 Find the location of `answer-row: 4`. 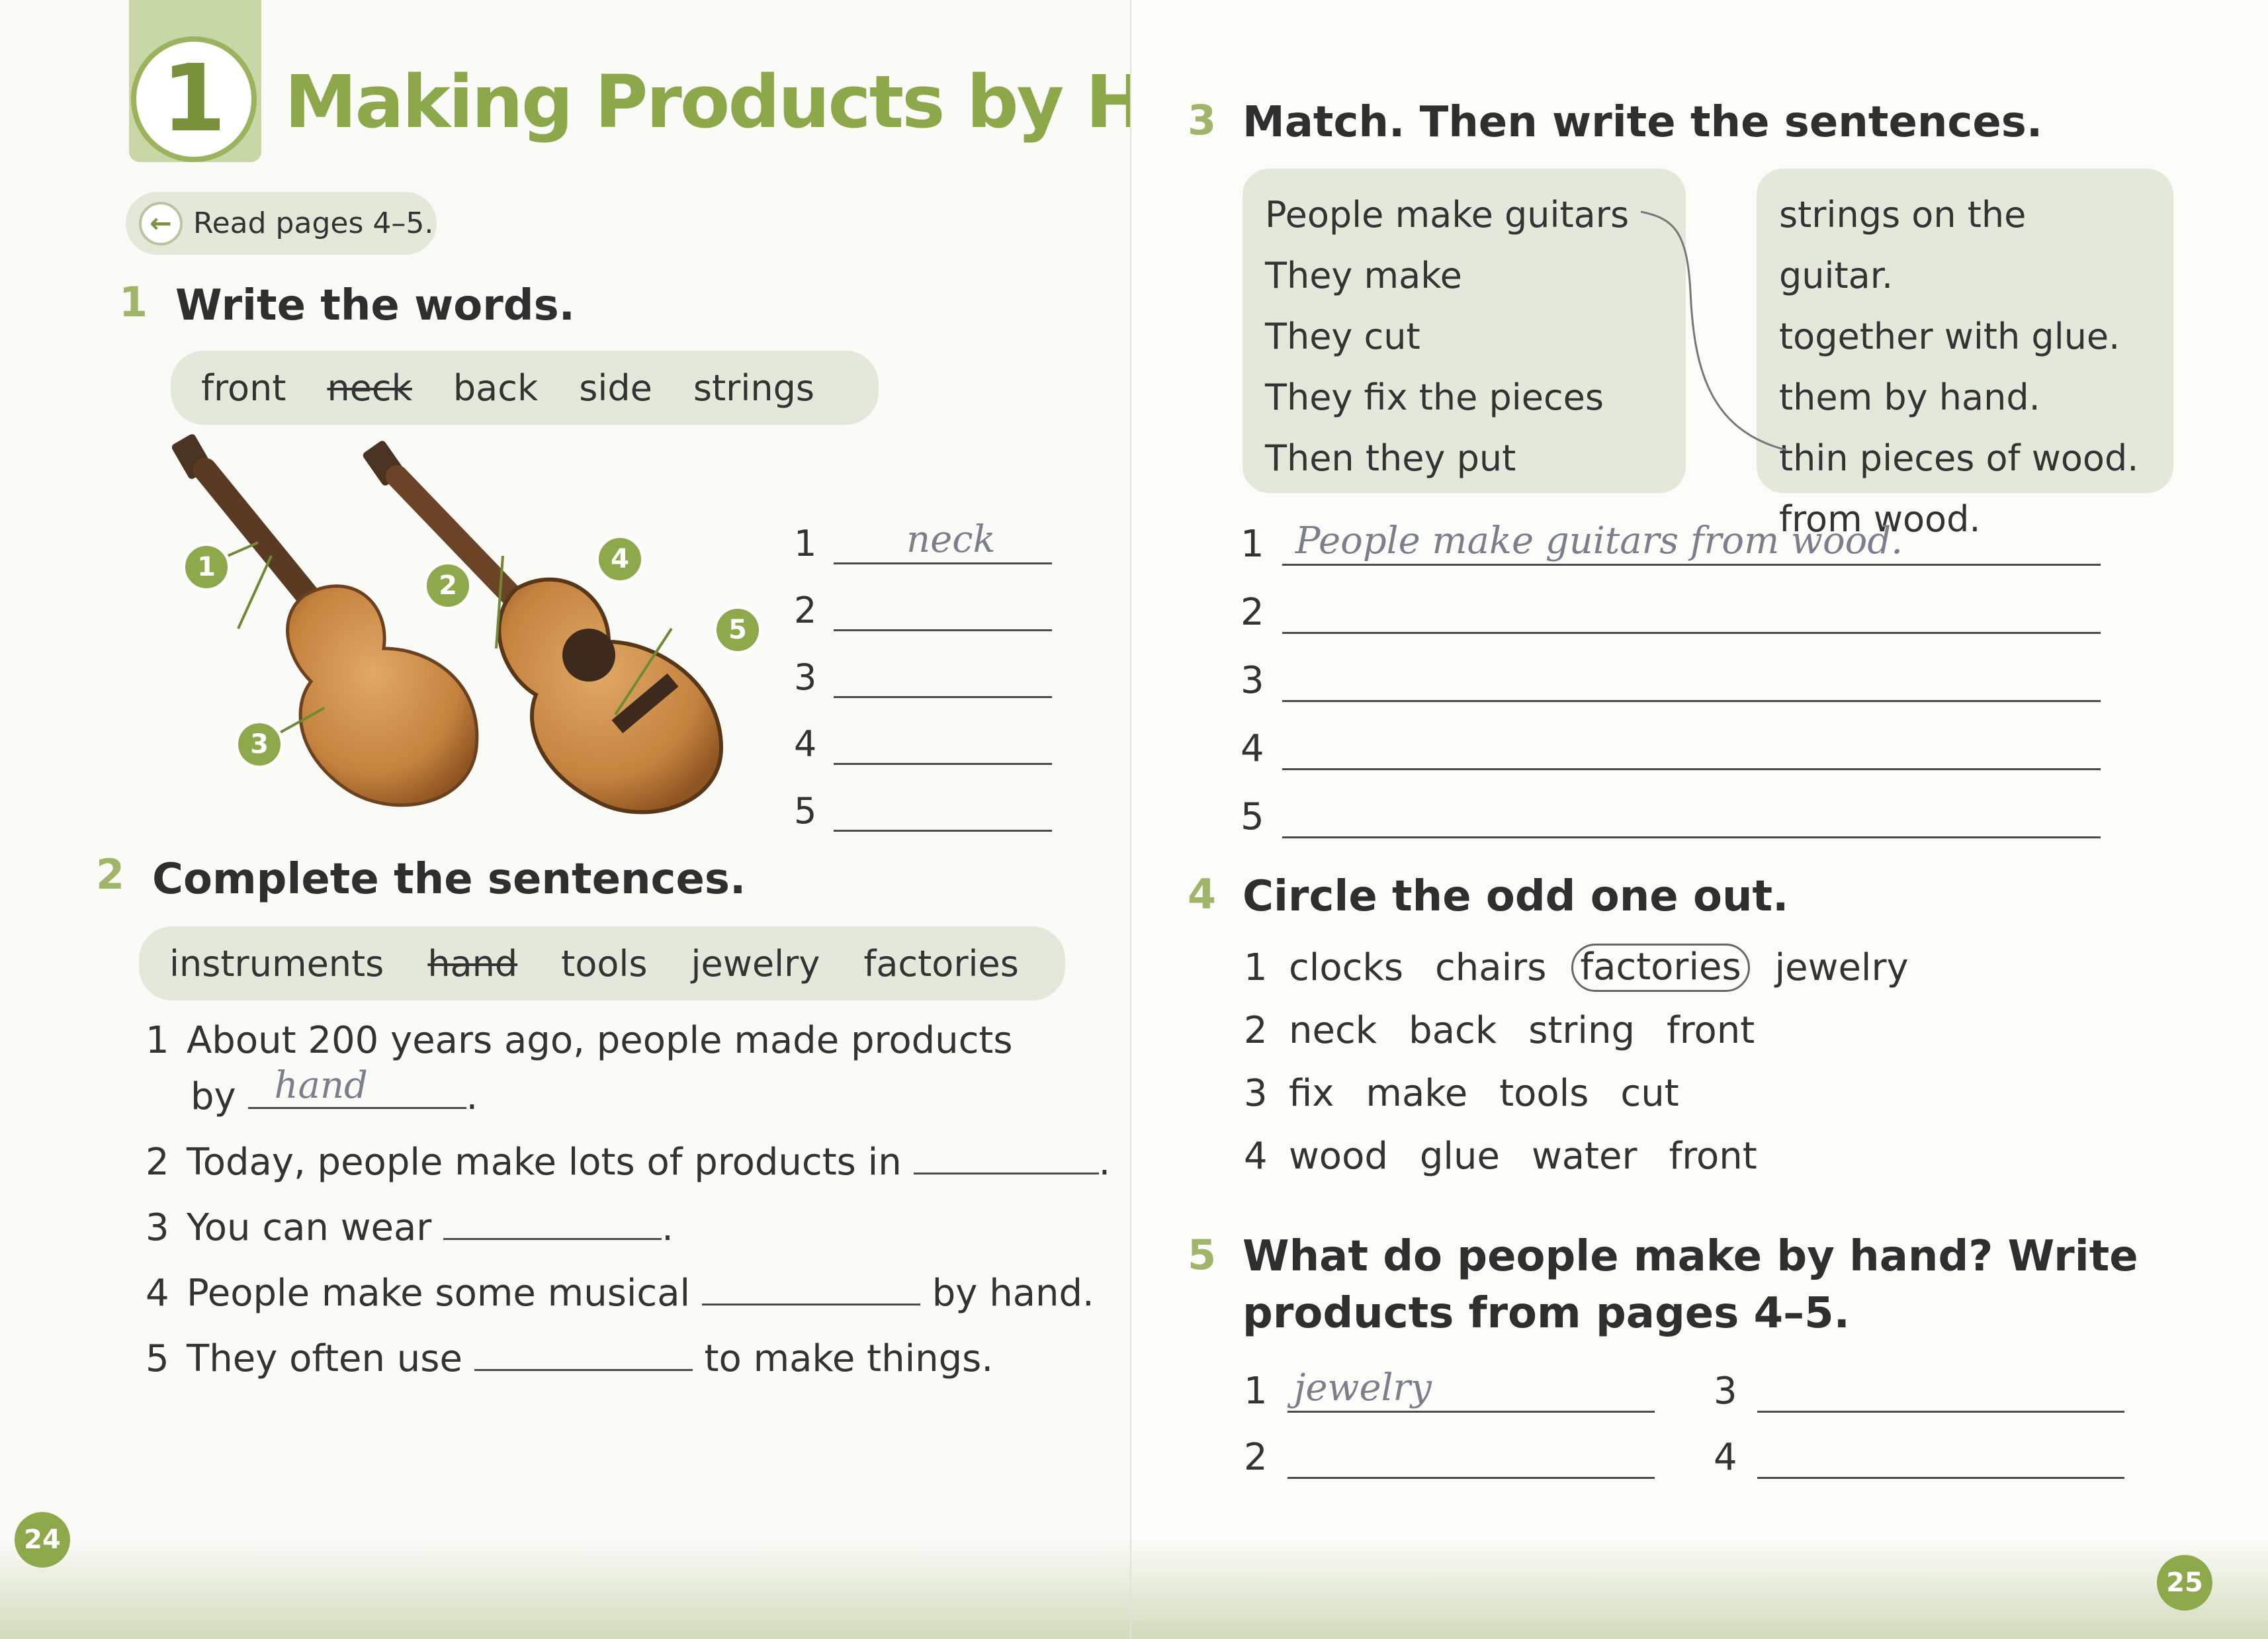

answer-row: 4 is located at coordinates (933, 744).